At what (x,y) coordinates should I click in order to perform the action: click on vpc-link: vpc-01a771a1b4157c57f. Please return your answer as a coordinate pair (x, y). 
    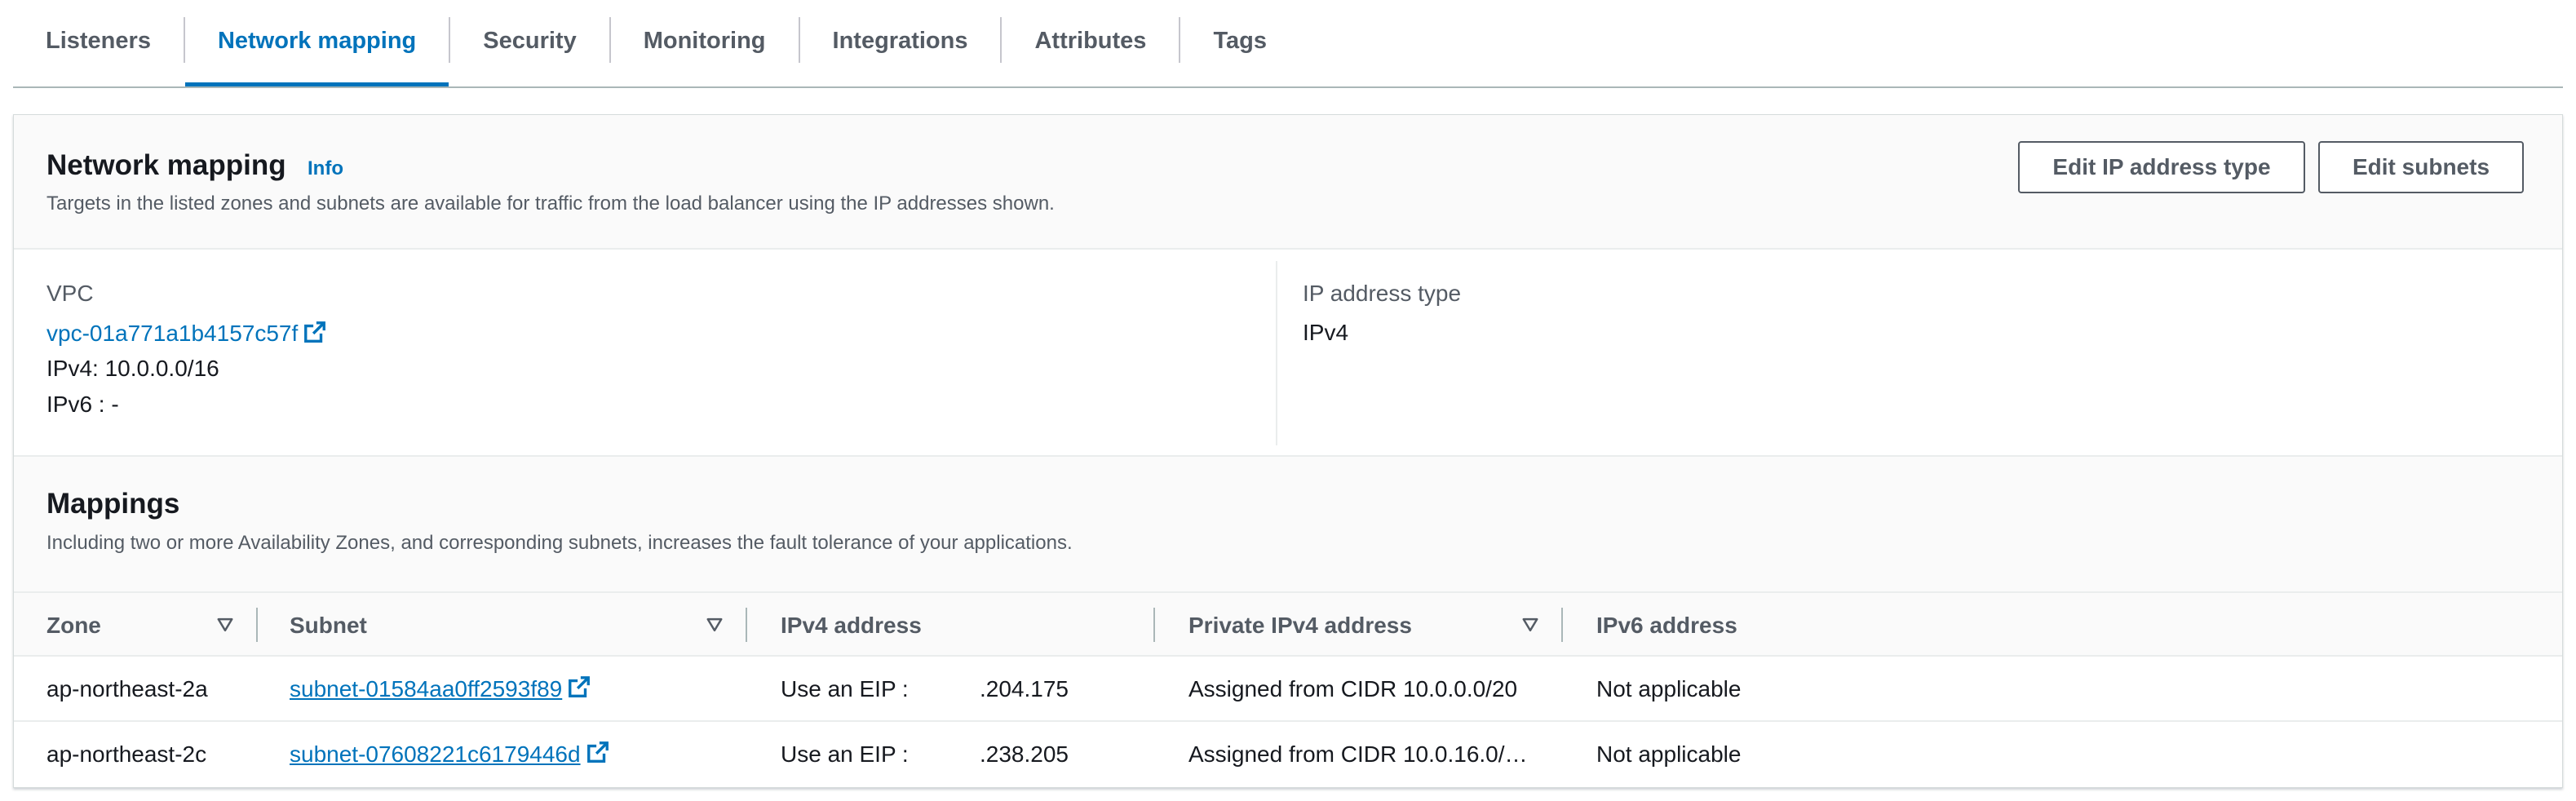
    Looking at the image, I should click on (172, 334).